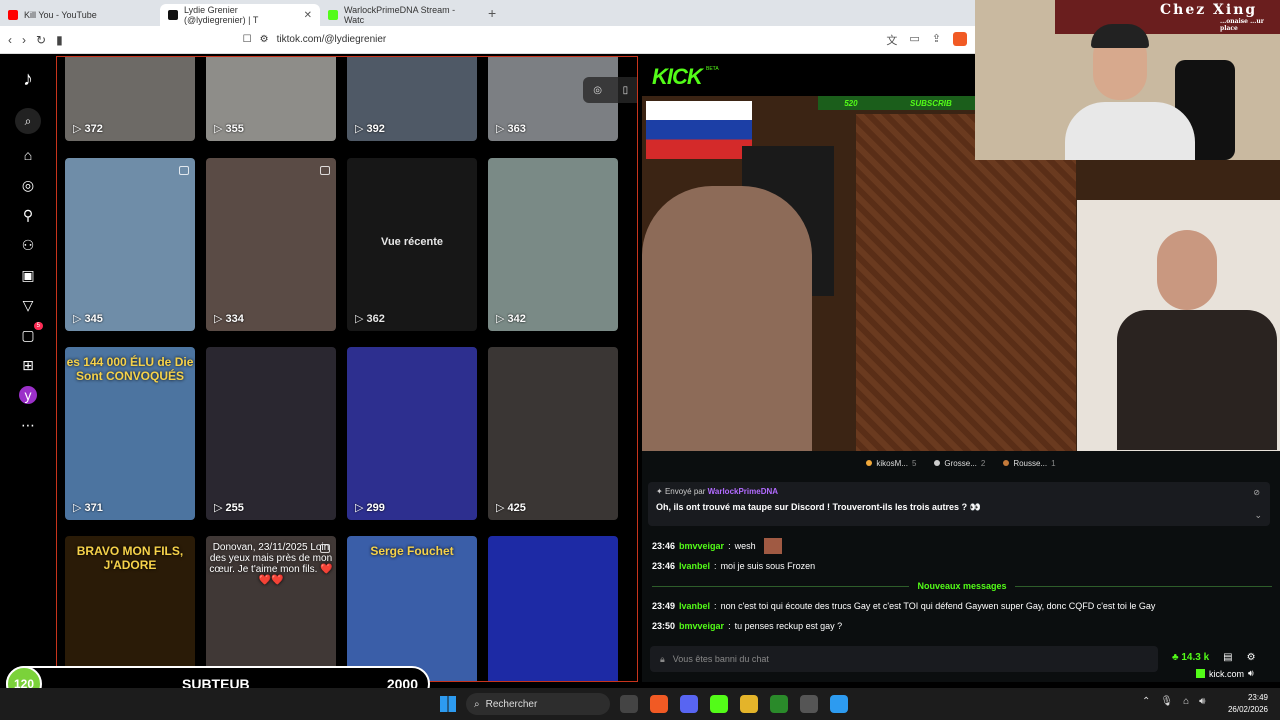  Describe the element at coordinates (24, 40) in the screenshot. I see `forward-icon: ›` at that location.